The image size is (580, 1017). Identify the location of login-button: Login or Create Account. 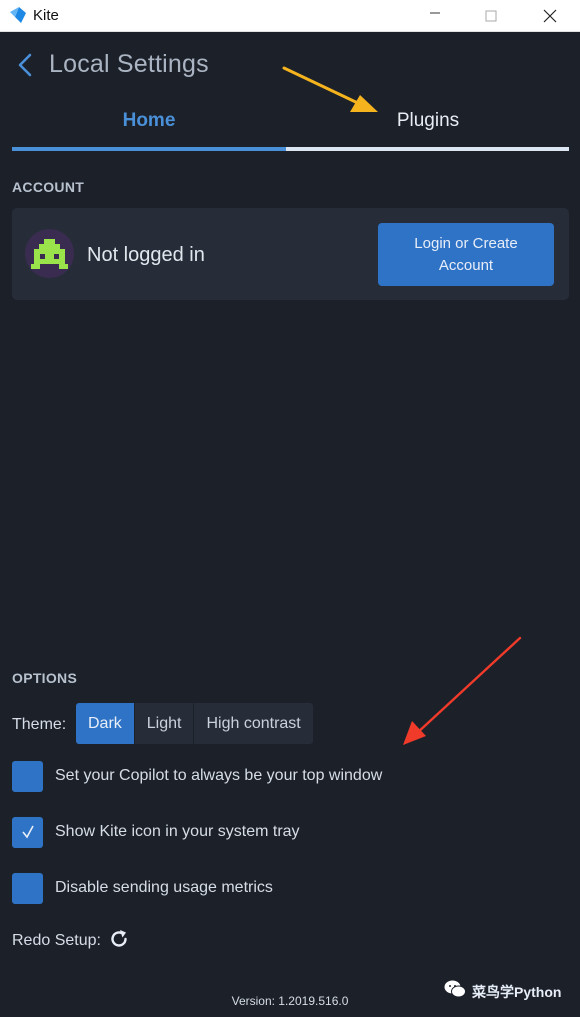
(466, 254).